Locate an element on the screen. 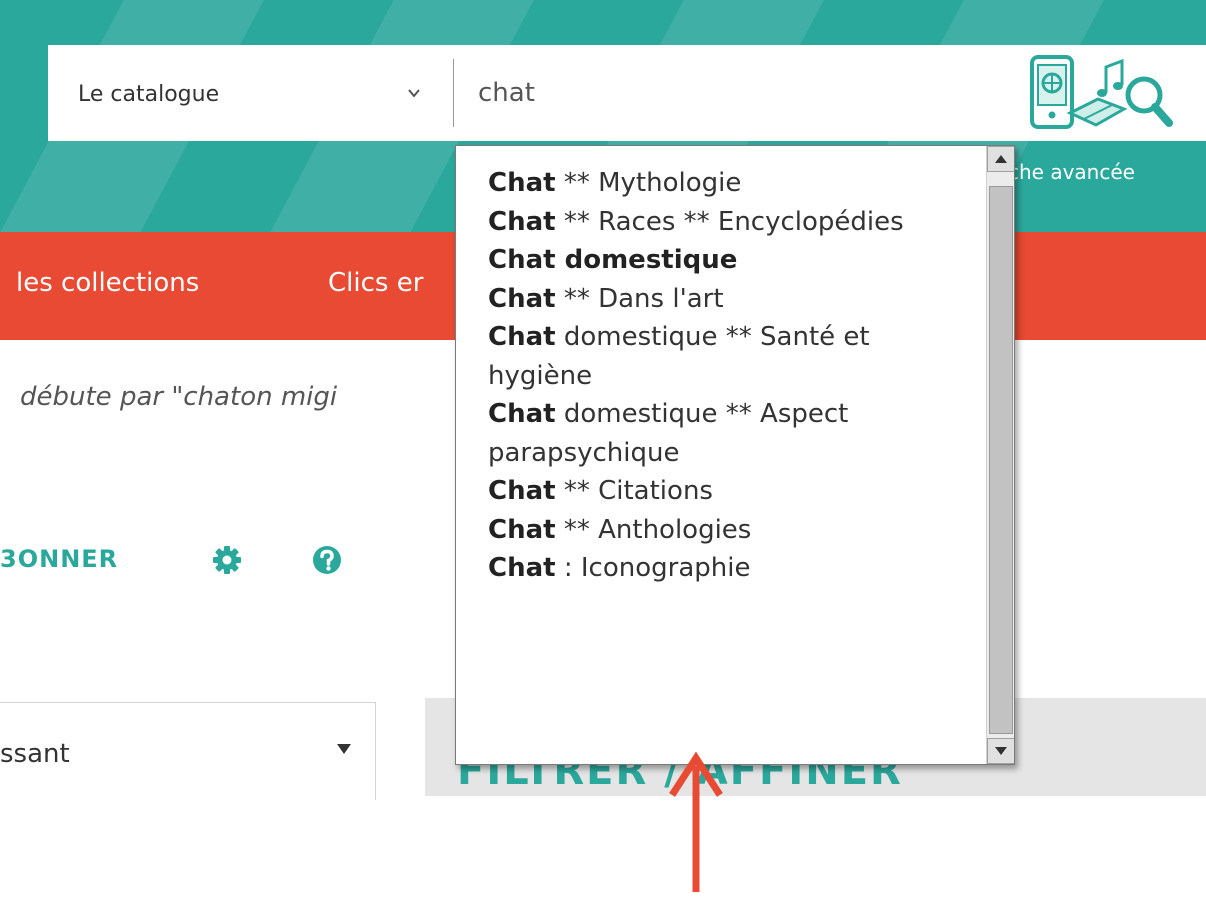 This screenshot has width=1206, height=919. caret-down-icon is located at coordinates (344, 749).